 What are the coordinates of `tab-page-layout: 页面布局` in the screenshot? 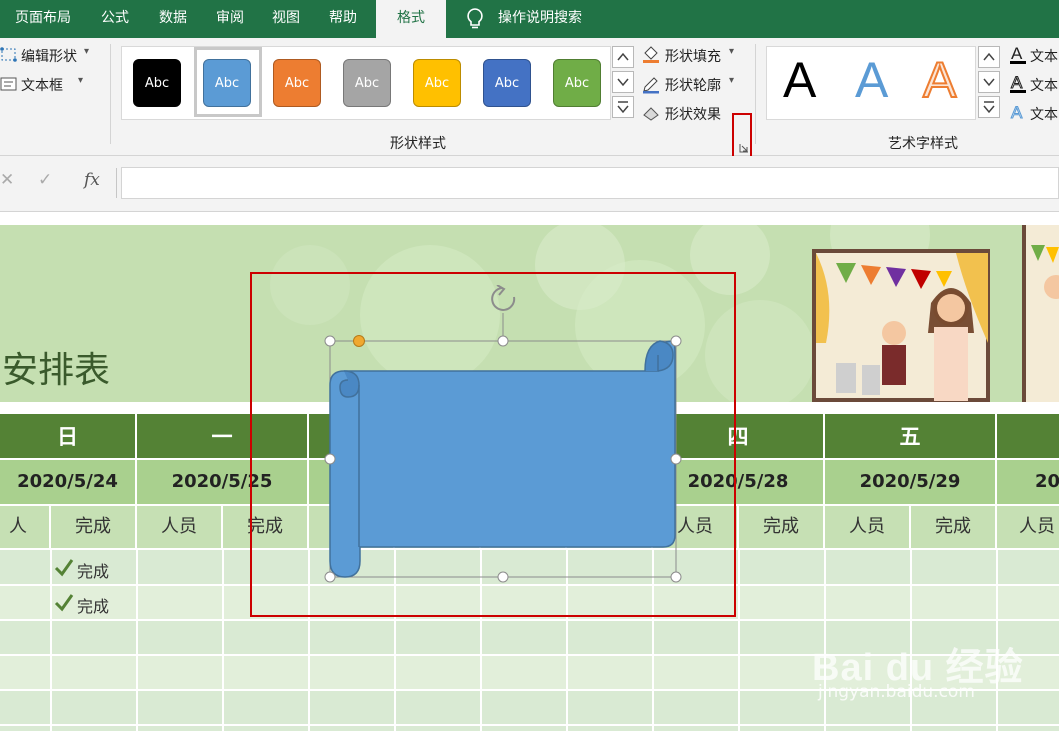 It's located at (43, 19).